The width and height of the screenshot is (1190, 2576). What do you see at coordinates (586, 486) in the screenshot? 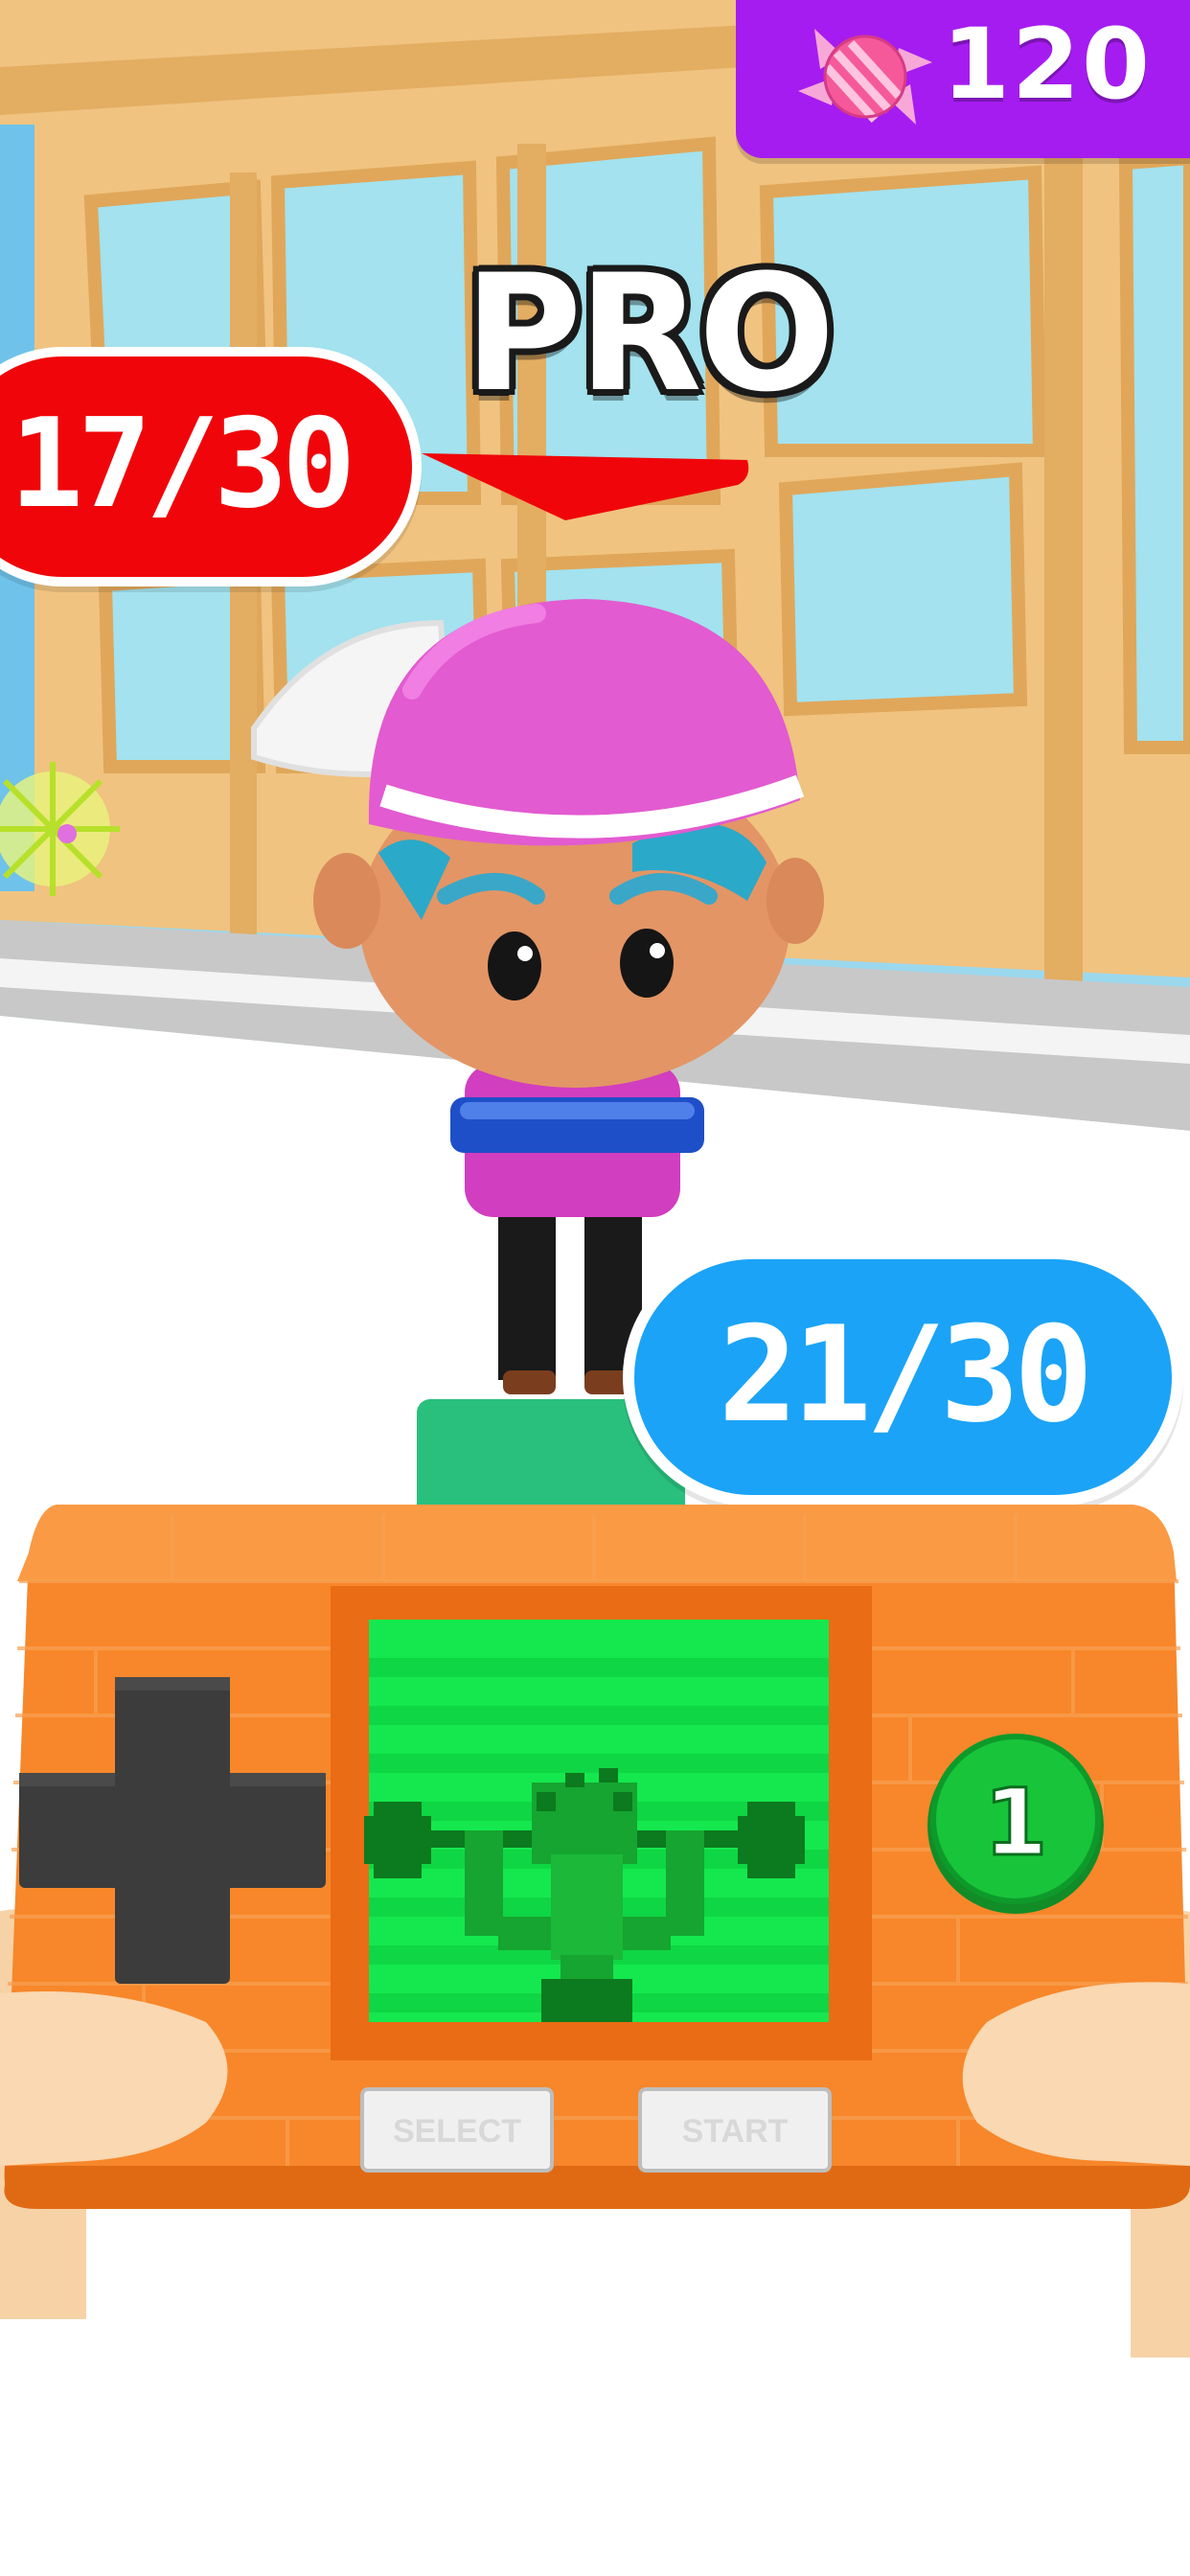
I see `opponent-pointer` at bounding box center [586, 486].